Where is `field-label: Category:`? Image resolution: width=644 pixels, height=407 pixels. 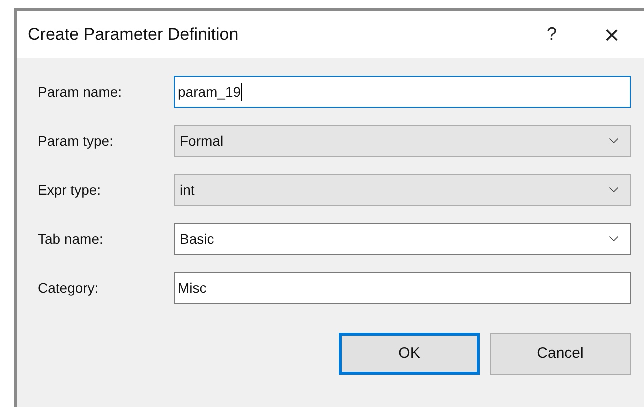
field-label: Category: is located at coordinates (69, 288).